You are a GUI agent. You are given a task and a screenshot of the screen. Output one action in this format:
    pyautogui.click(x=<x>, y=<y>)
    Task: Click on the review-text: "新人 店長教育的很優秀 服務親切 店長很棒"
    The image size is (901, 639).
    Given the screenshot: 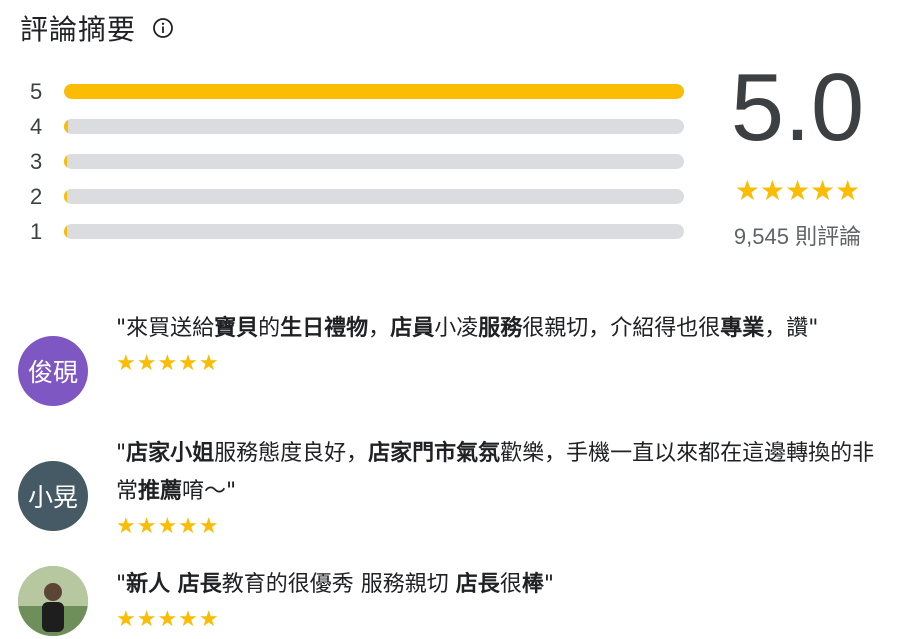 What is the action you would take?
    pyautogui.click(x=496, y=585)
    